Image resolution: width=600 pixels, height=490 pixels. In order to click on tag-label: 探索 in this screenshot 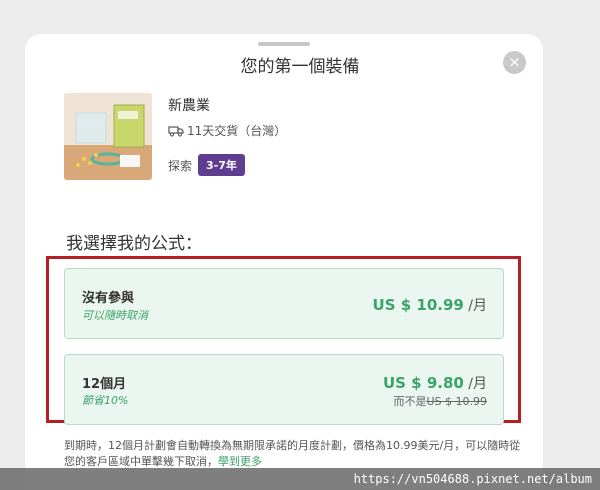, I will do `click(180, 166)`.